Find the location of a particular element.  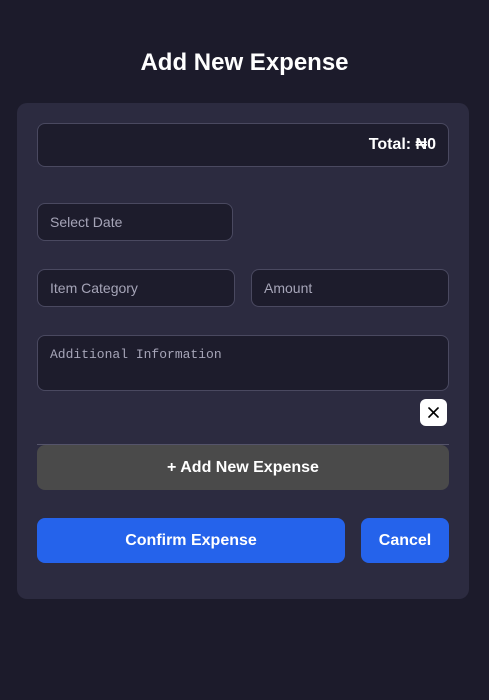

total-display: Total: ₦0 is located at coordinates (243, 145).